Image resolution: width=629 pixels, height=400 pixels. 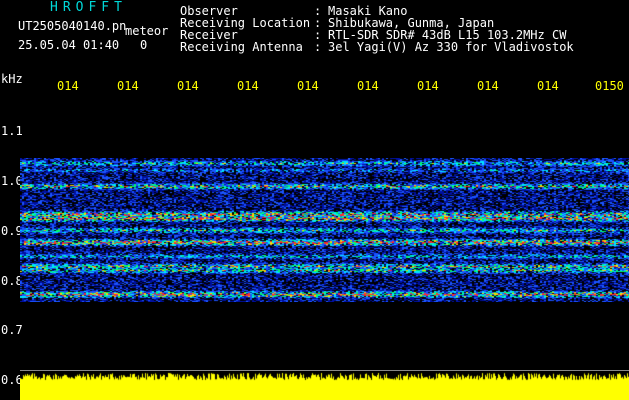 I want to click on x-tick: 0150, so click(x=609, y=86).